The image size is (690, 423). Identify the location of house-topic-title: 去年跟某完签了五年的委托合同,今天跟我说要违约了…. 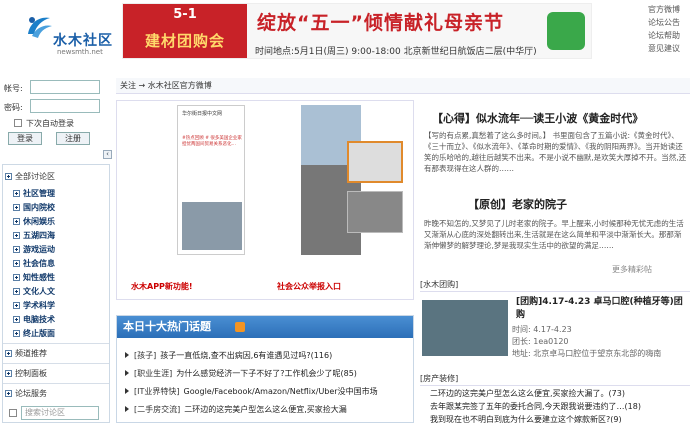
(527, 406).